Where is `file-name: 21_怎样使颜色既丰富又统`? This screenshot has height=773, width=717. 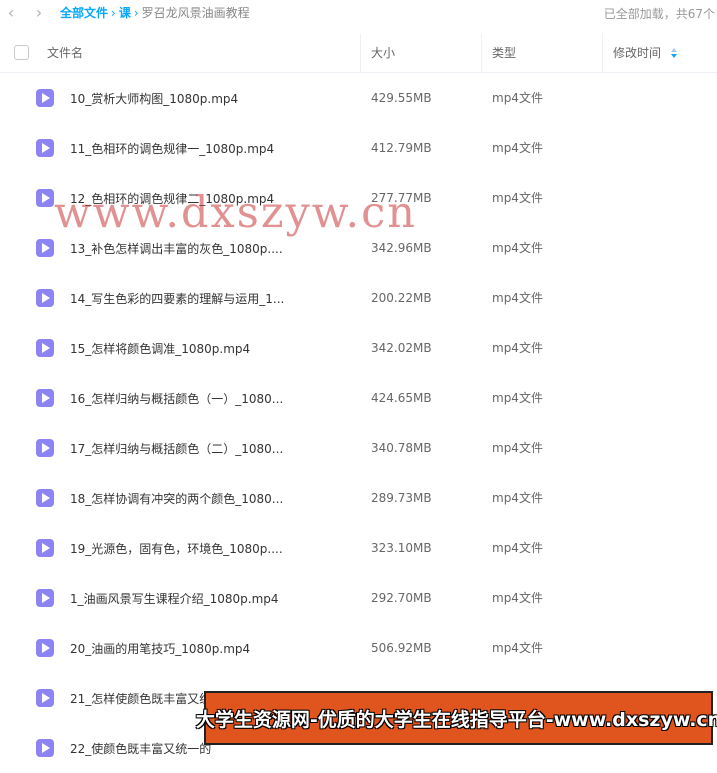 file-name: 21_怎样使颜色既丰富又统 is located at coordinates (140, 698).